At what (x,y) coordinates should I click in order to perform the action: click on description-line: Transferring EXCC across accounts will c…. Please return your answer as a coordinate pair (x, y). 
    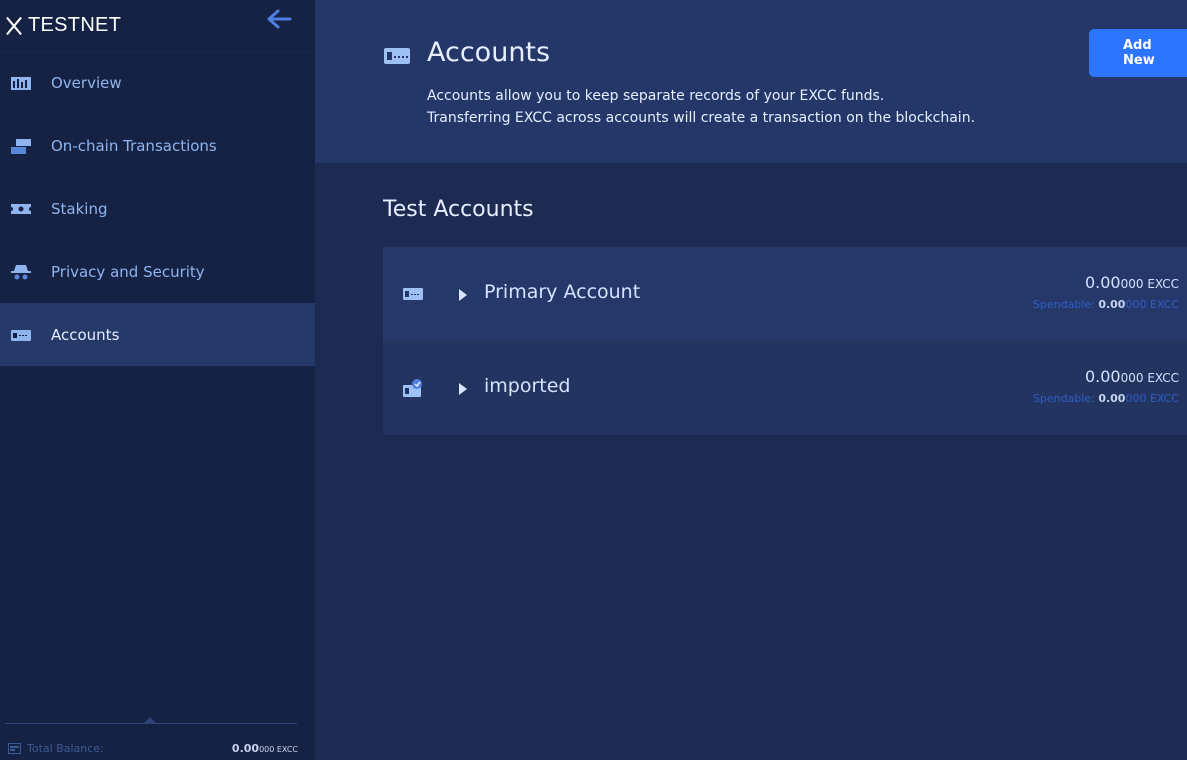
    Looking at the image, I should click on (701, 118).